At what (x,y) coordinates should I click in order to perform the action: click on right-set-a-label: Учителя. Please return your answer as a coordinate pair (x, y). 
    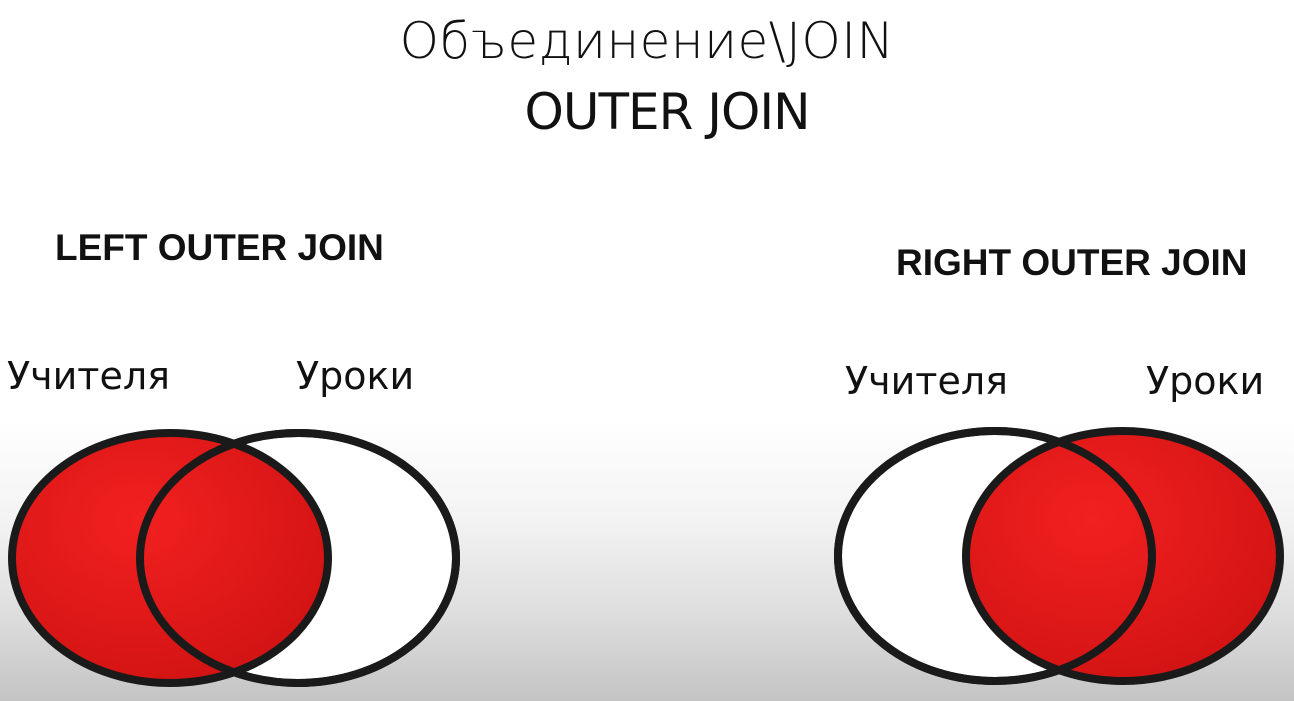
    Looking at the image, I should click on (926, 381).